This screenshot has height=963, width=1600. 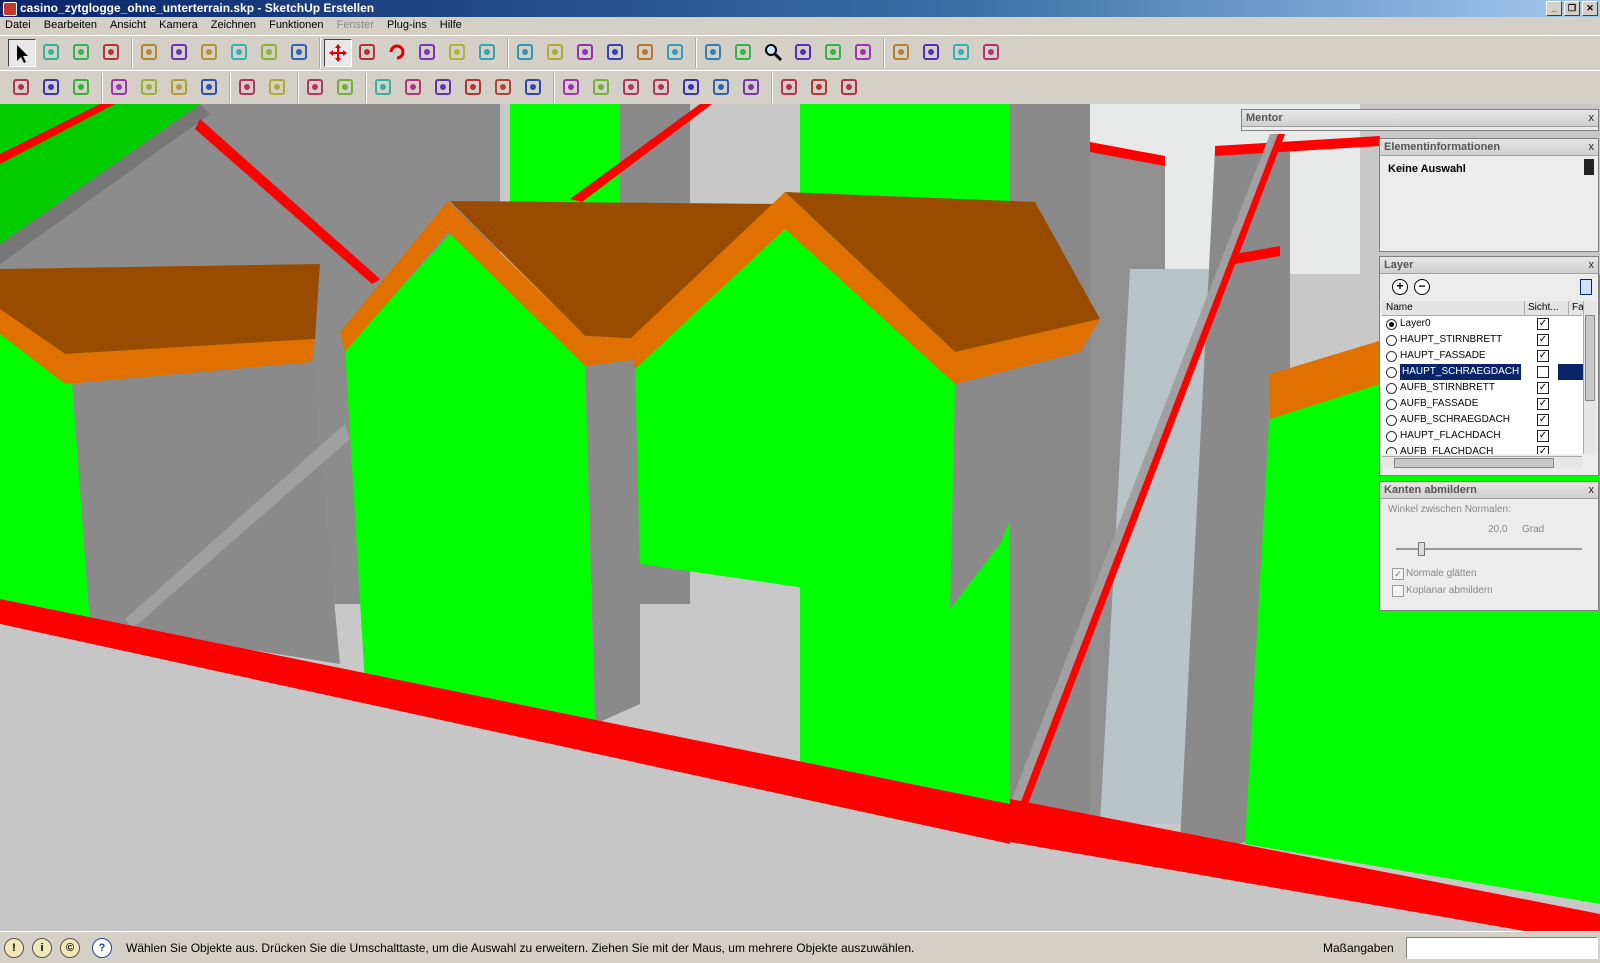 I want to click on iso-view-icon, so click(x=601, y=87).